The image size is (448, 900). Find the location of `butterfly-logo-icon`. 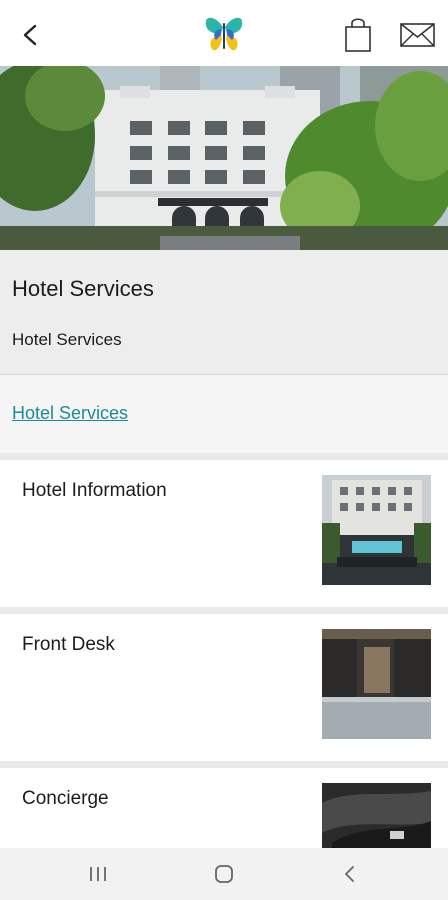

butterfly-logo-icon is located at coordinates (224, 35).